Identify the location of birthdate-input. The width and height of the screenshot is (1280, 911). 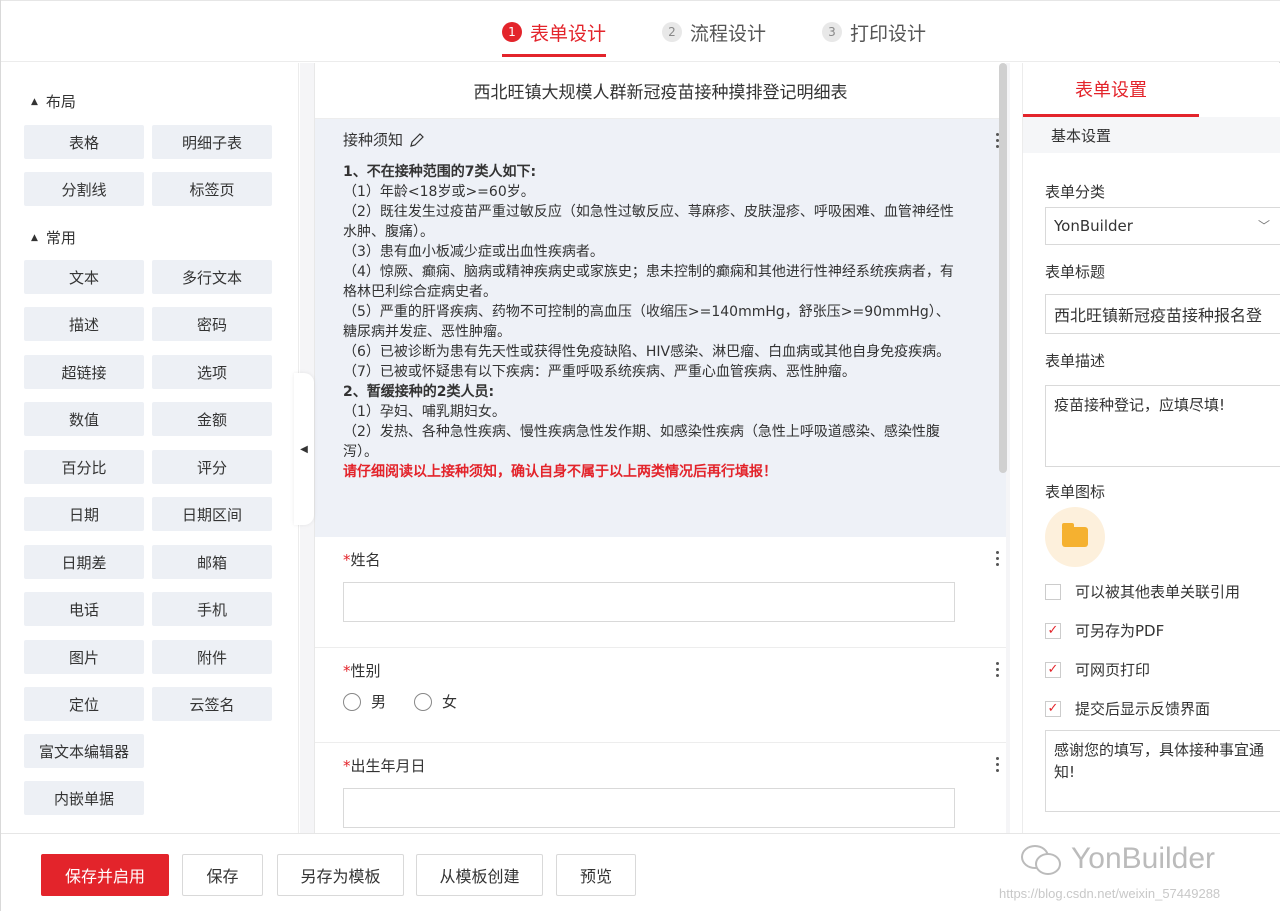
(649, 808).